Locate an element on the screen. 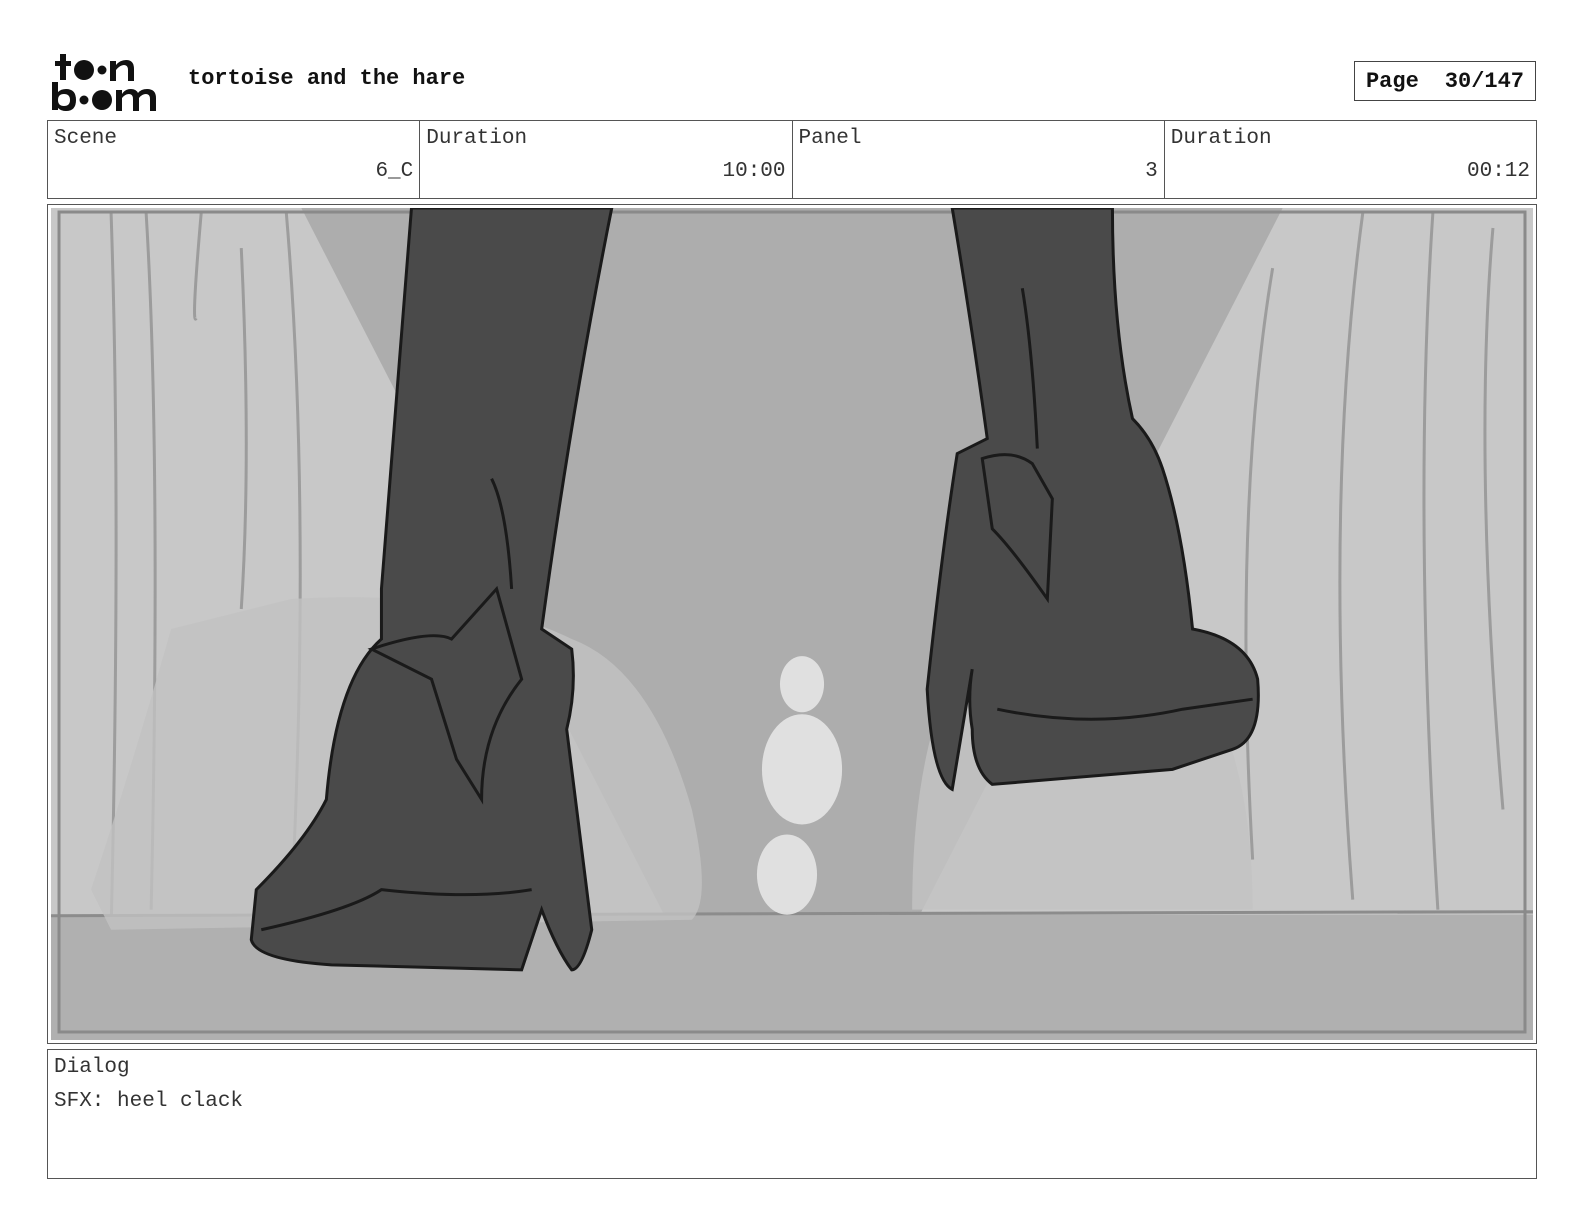 This screenshot has width=1584, height=1224. scene-value: 6_C is located at coordinates (394, 171).